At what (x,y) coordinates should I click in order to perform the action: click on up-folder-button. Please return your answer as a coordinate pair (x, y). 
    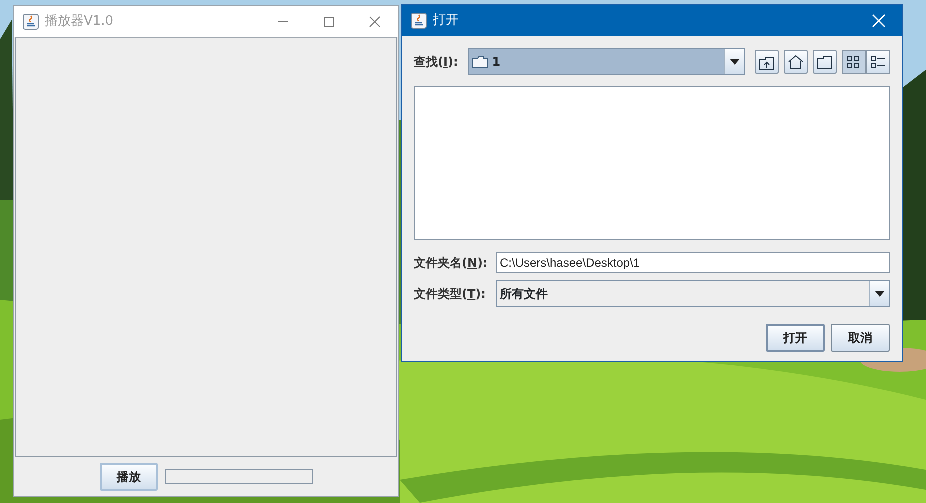
    Looking at the image, I should click on (767, 62).